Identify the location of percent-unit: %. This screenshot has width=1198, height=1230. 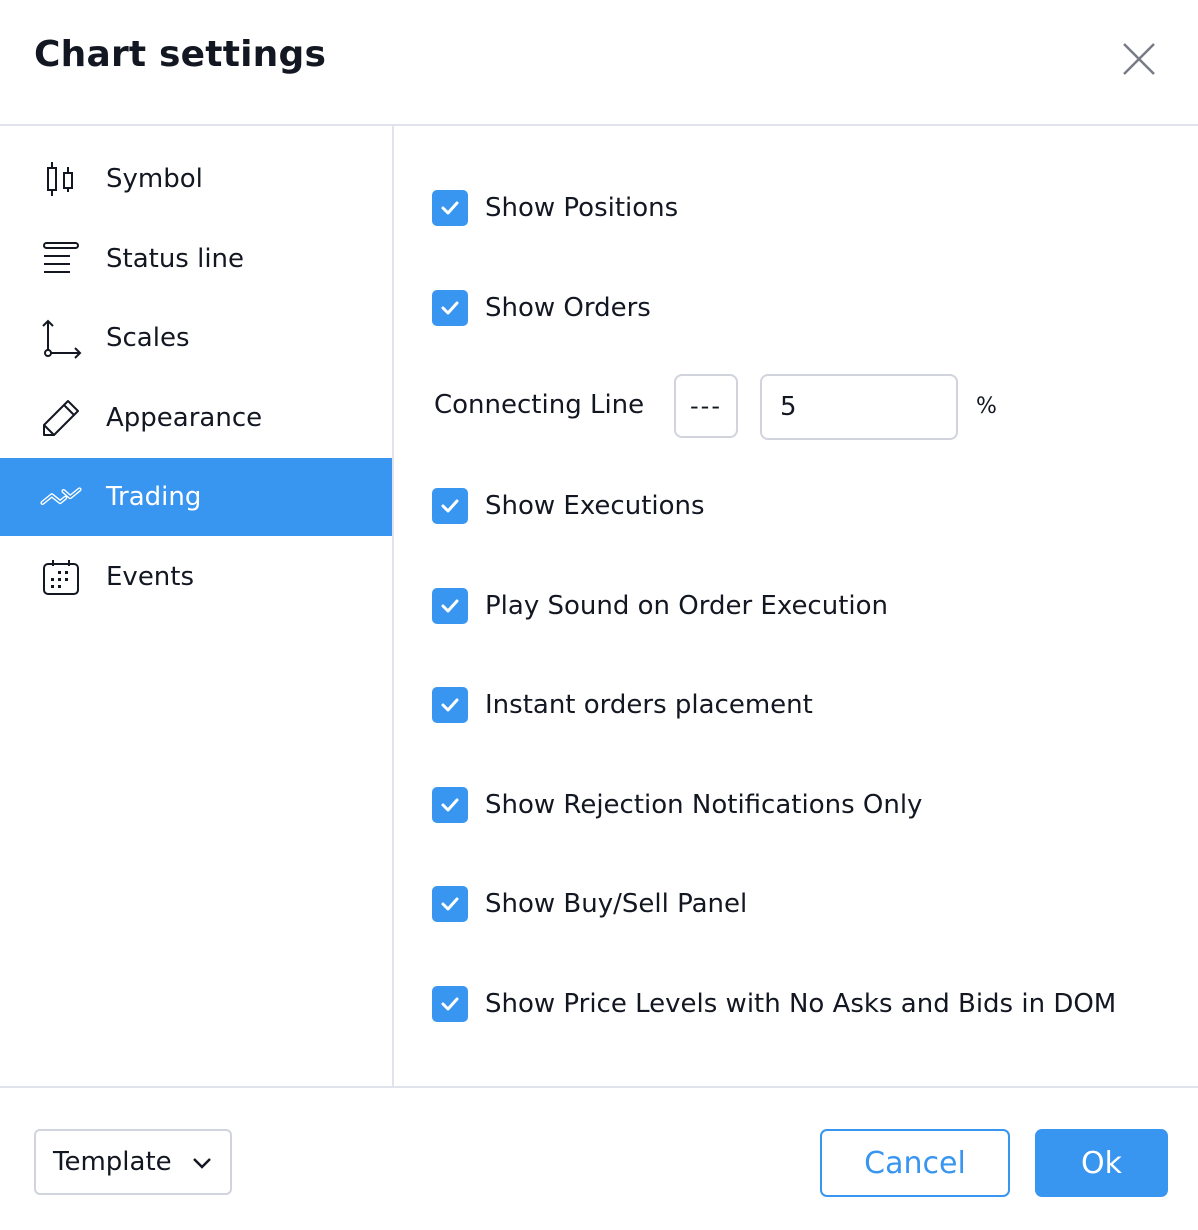
(986, 406).